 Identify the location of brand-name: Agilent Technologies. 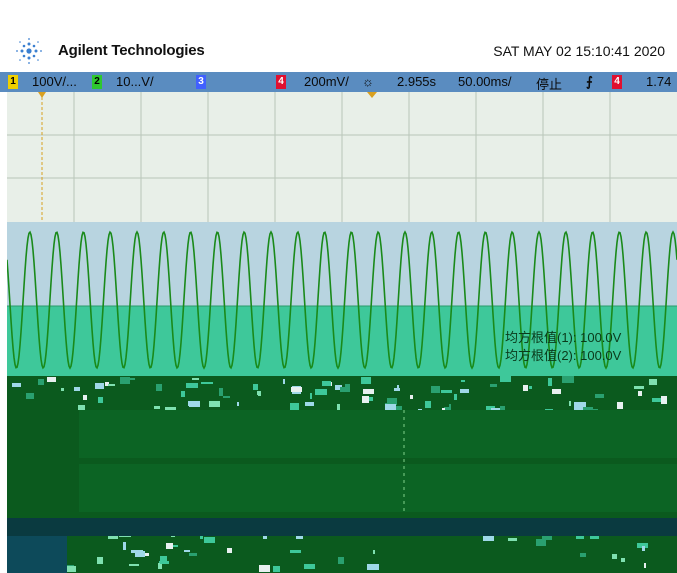
(131, 50).